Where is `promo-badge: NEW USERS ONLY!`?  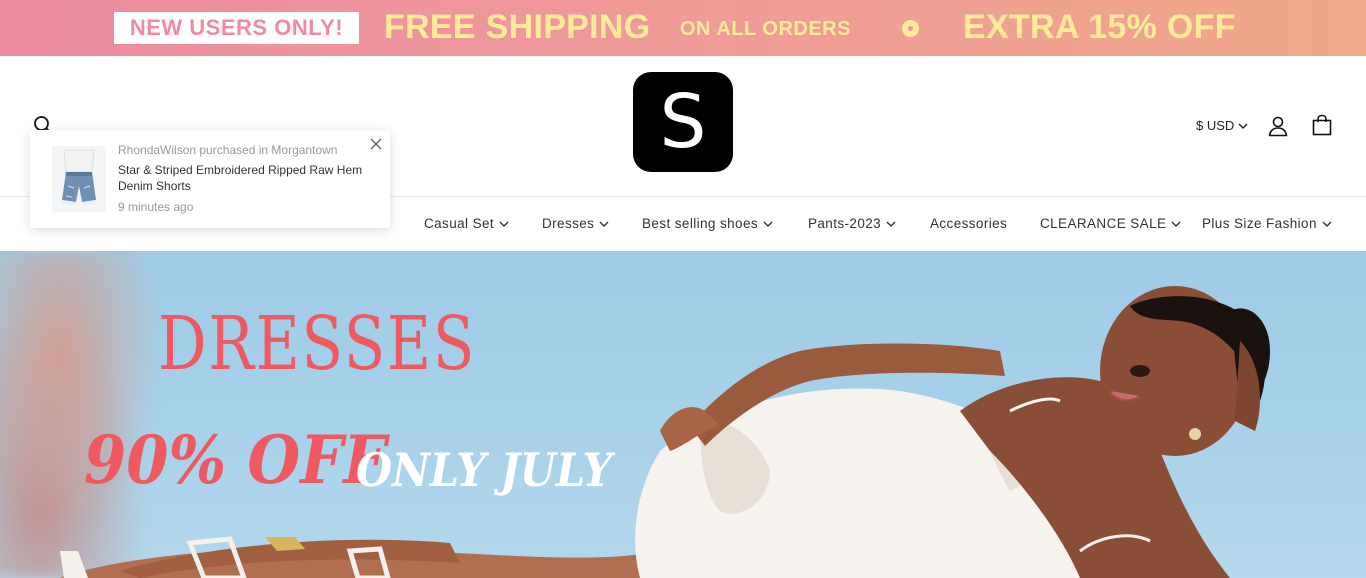 promo-badge: NEW USERS ONLY! is located at coordinates (236, 28).